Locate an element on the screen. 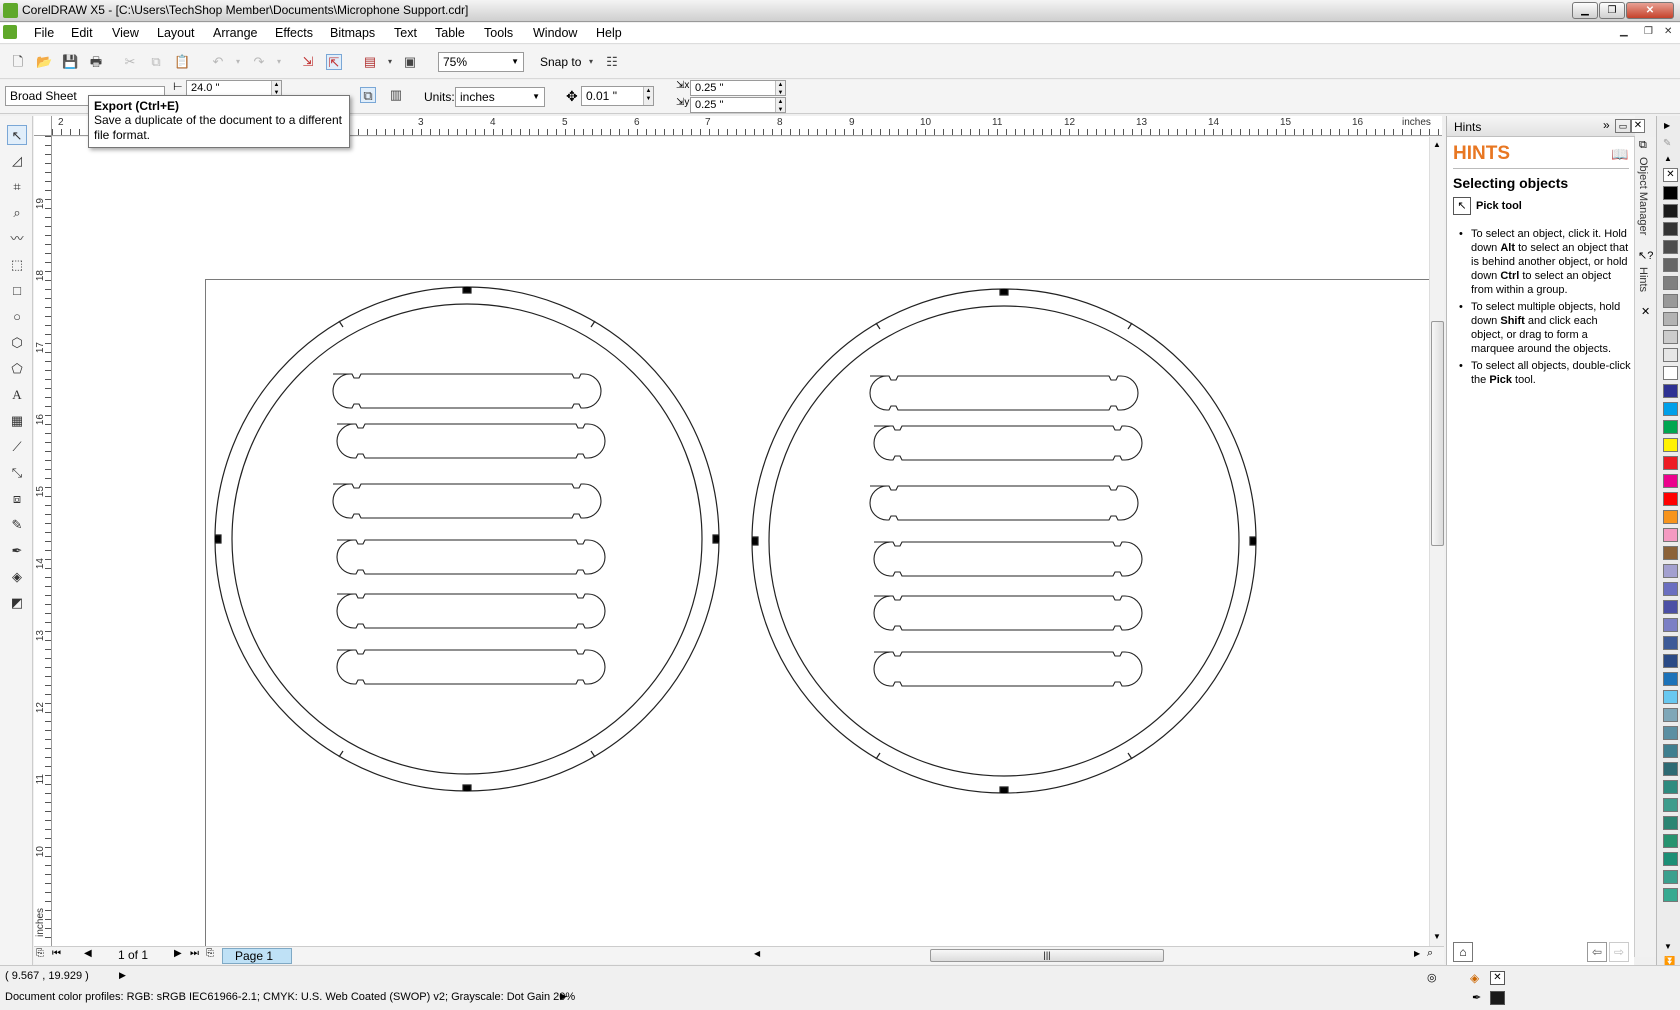 The height and width of the screenshot is (1010, 1680). minimize-button: ▁ is located at coordinates (1585, 10).